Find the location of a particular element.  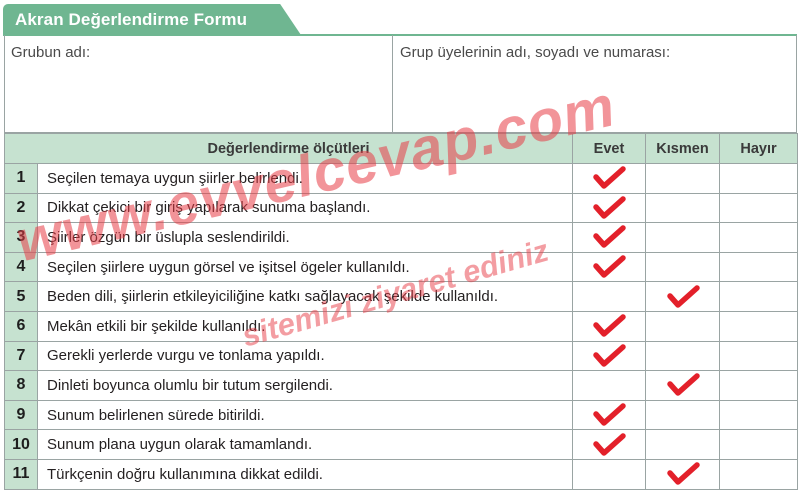

group-name-label: Grubun adı: is located at coordinates (51, 52).